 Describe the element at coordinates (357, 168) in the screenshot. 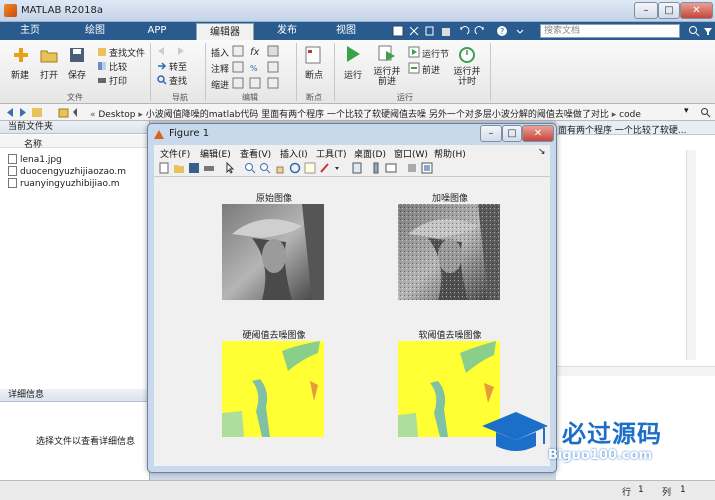

I see `link-plot-icon` at that location.